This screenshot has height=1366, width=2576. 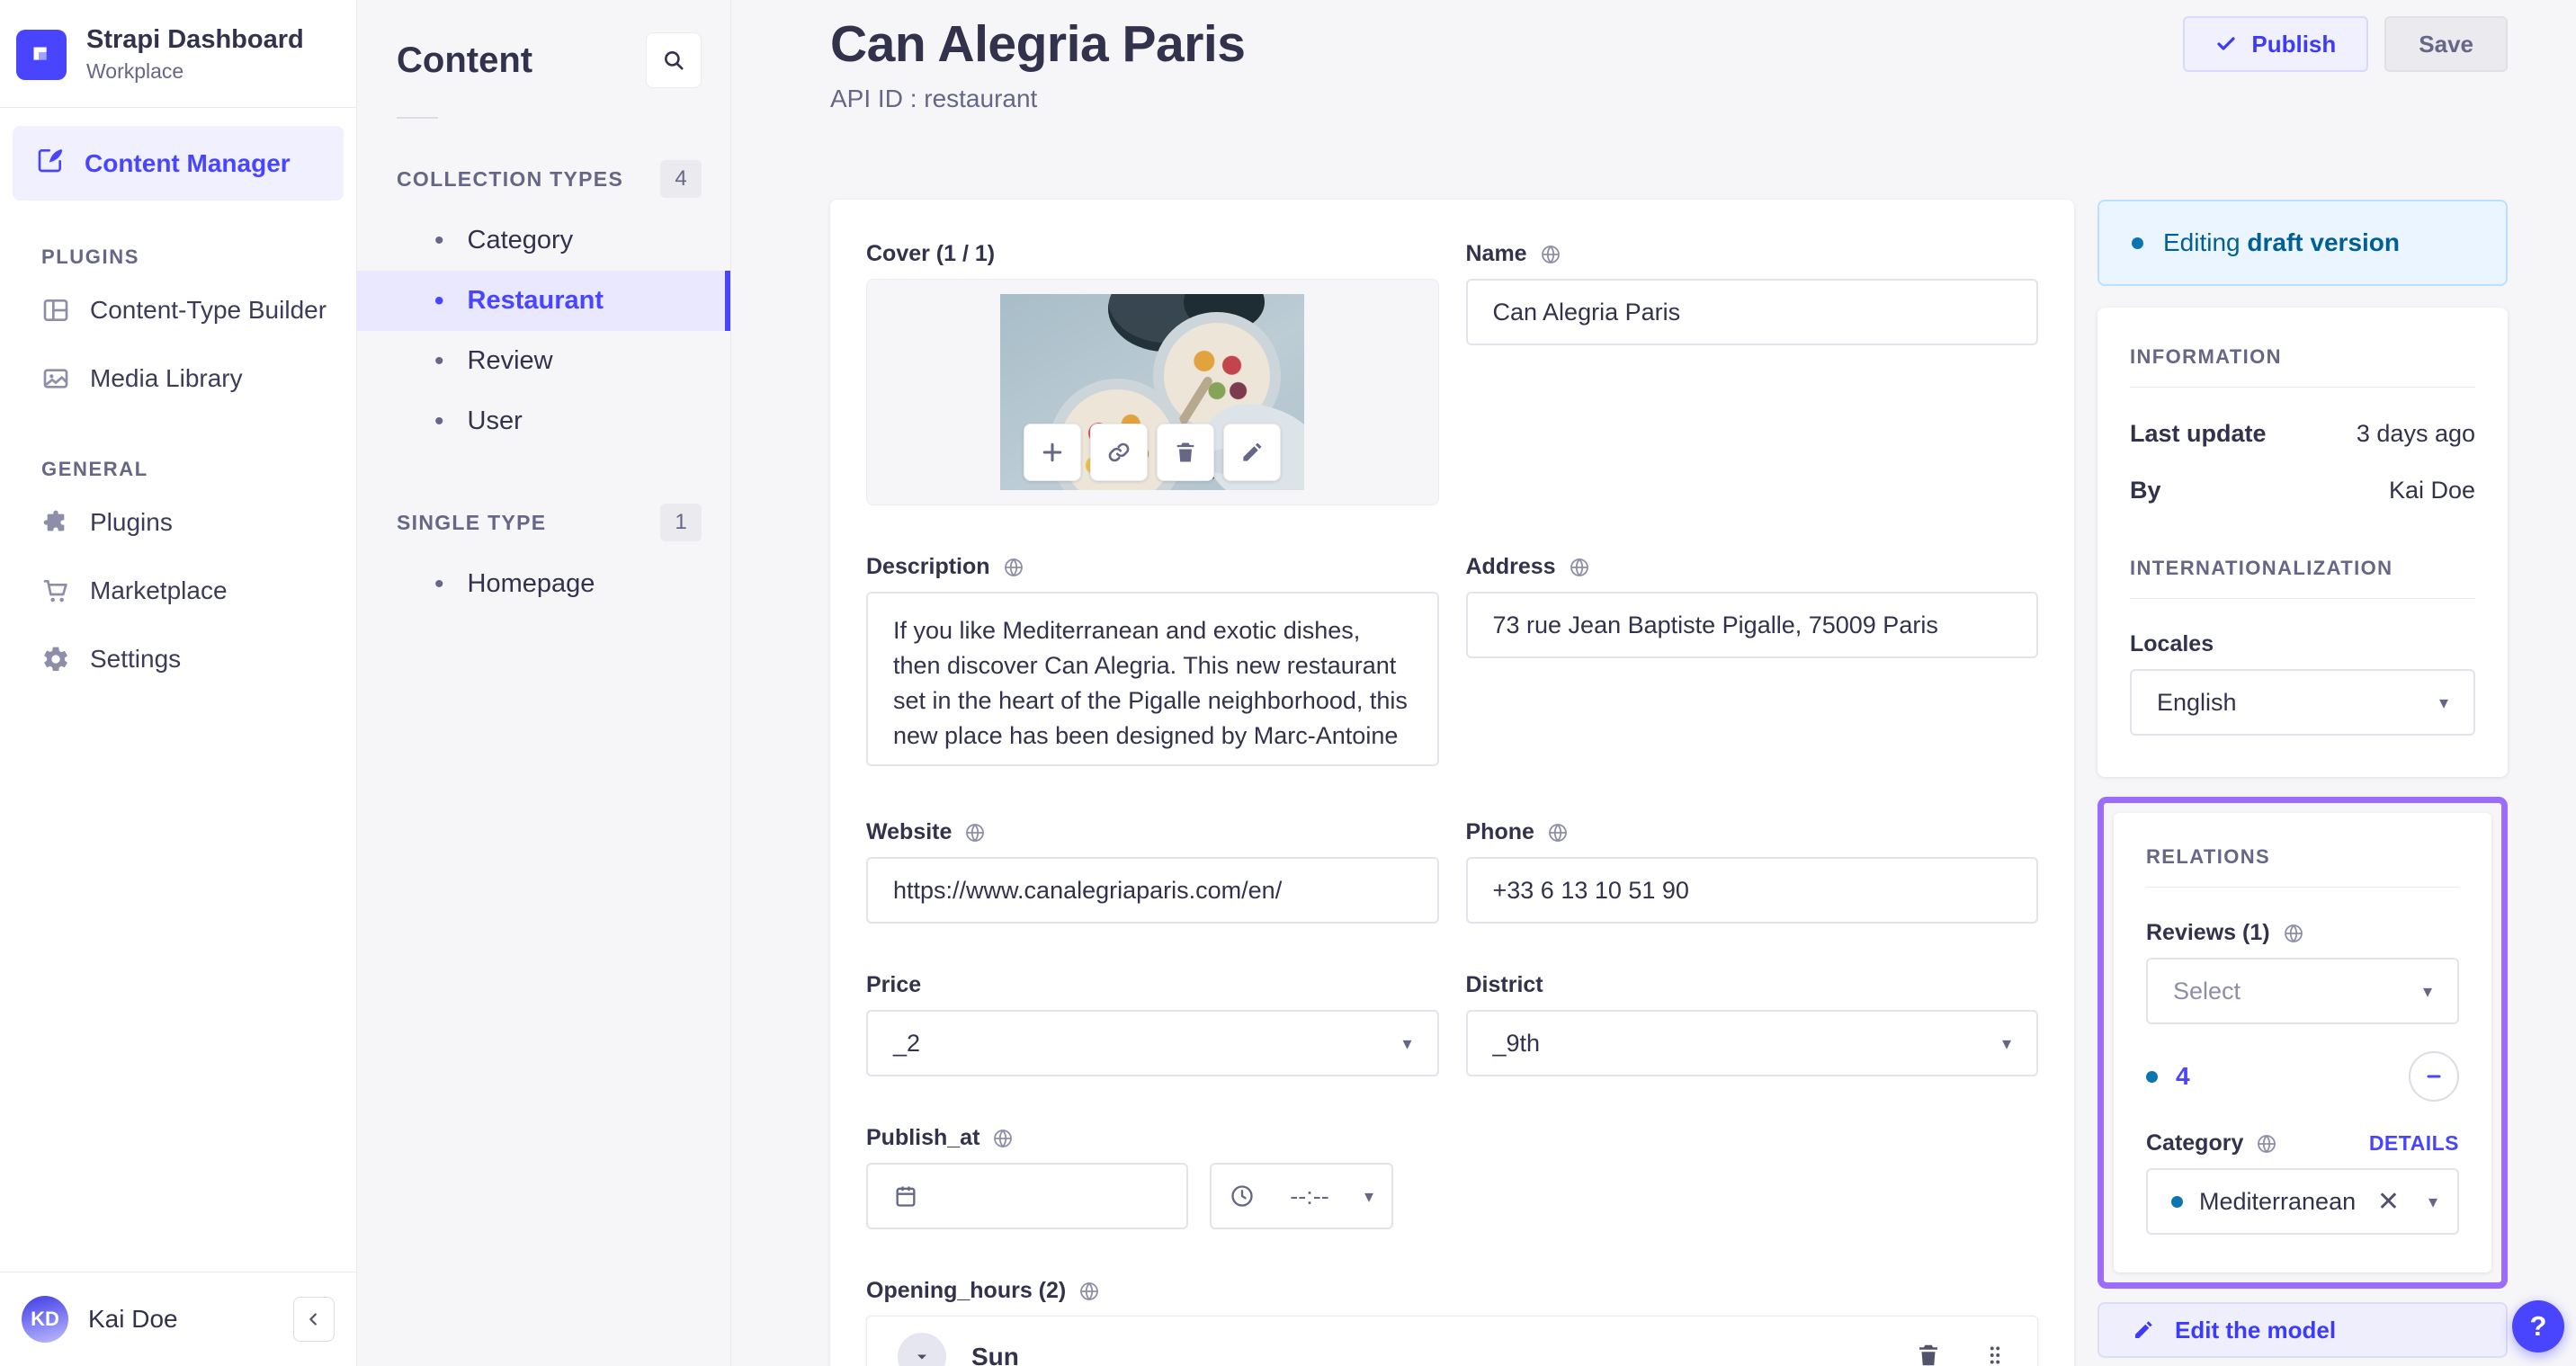 I want to click on field-label: Opening_hours (2), so click(x=967, y=1290).